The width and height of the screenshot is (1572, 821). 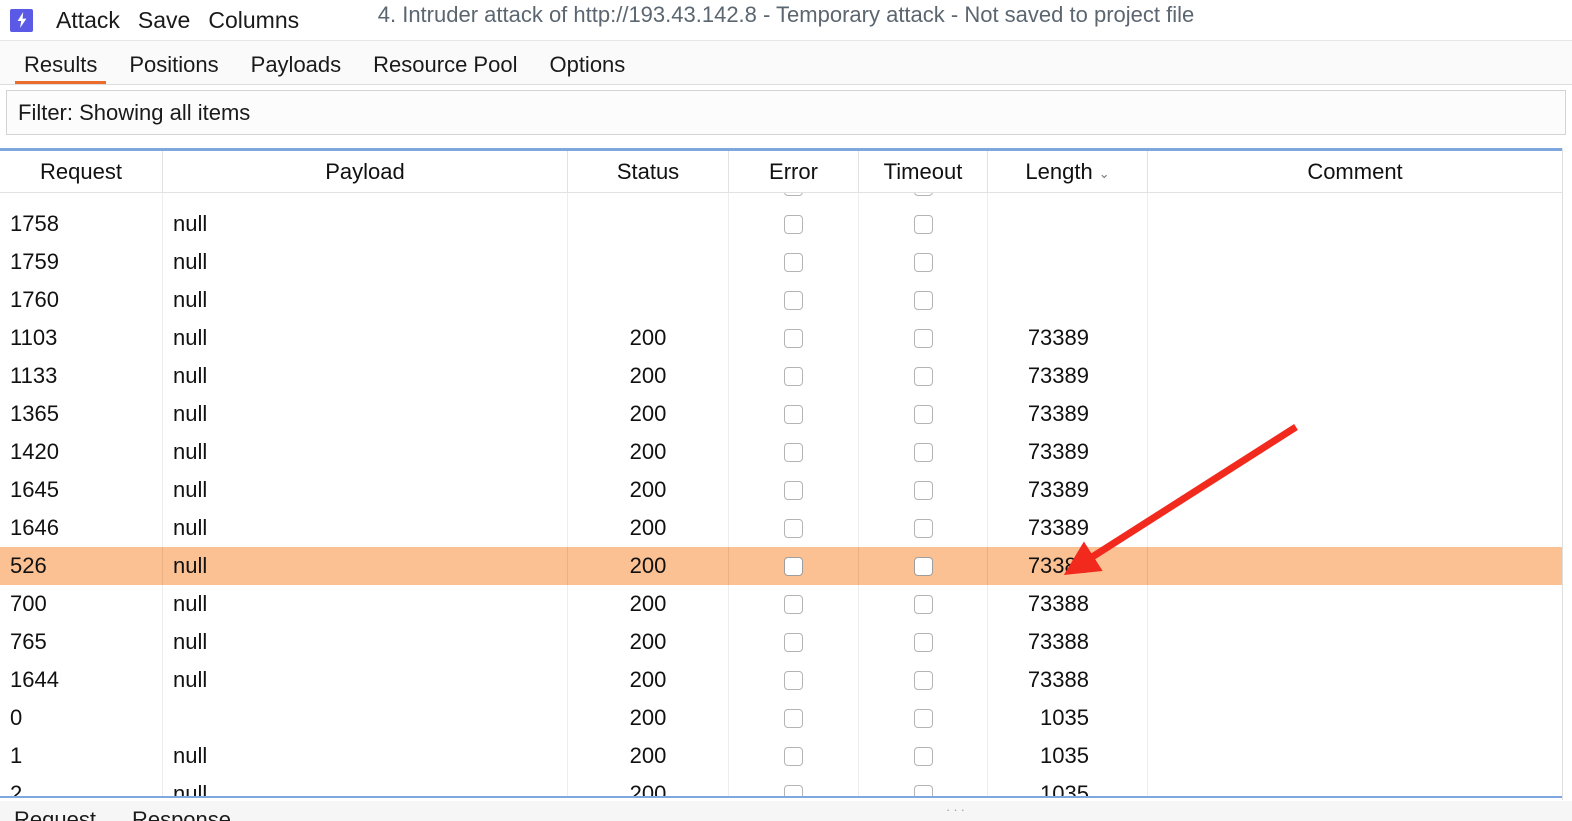 I want to click on column-header-length: Length ⌄, so click(x=1068, y=171).